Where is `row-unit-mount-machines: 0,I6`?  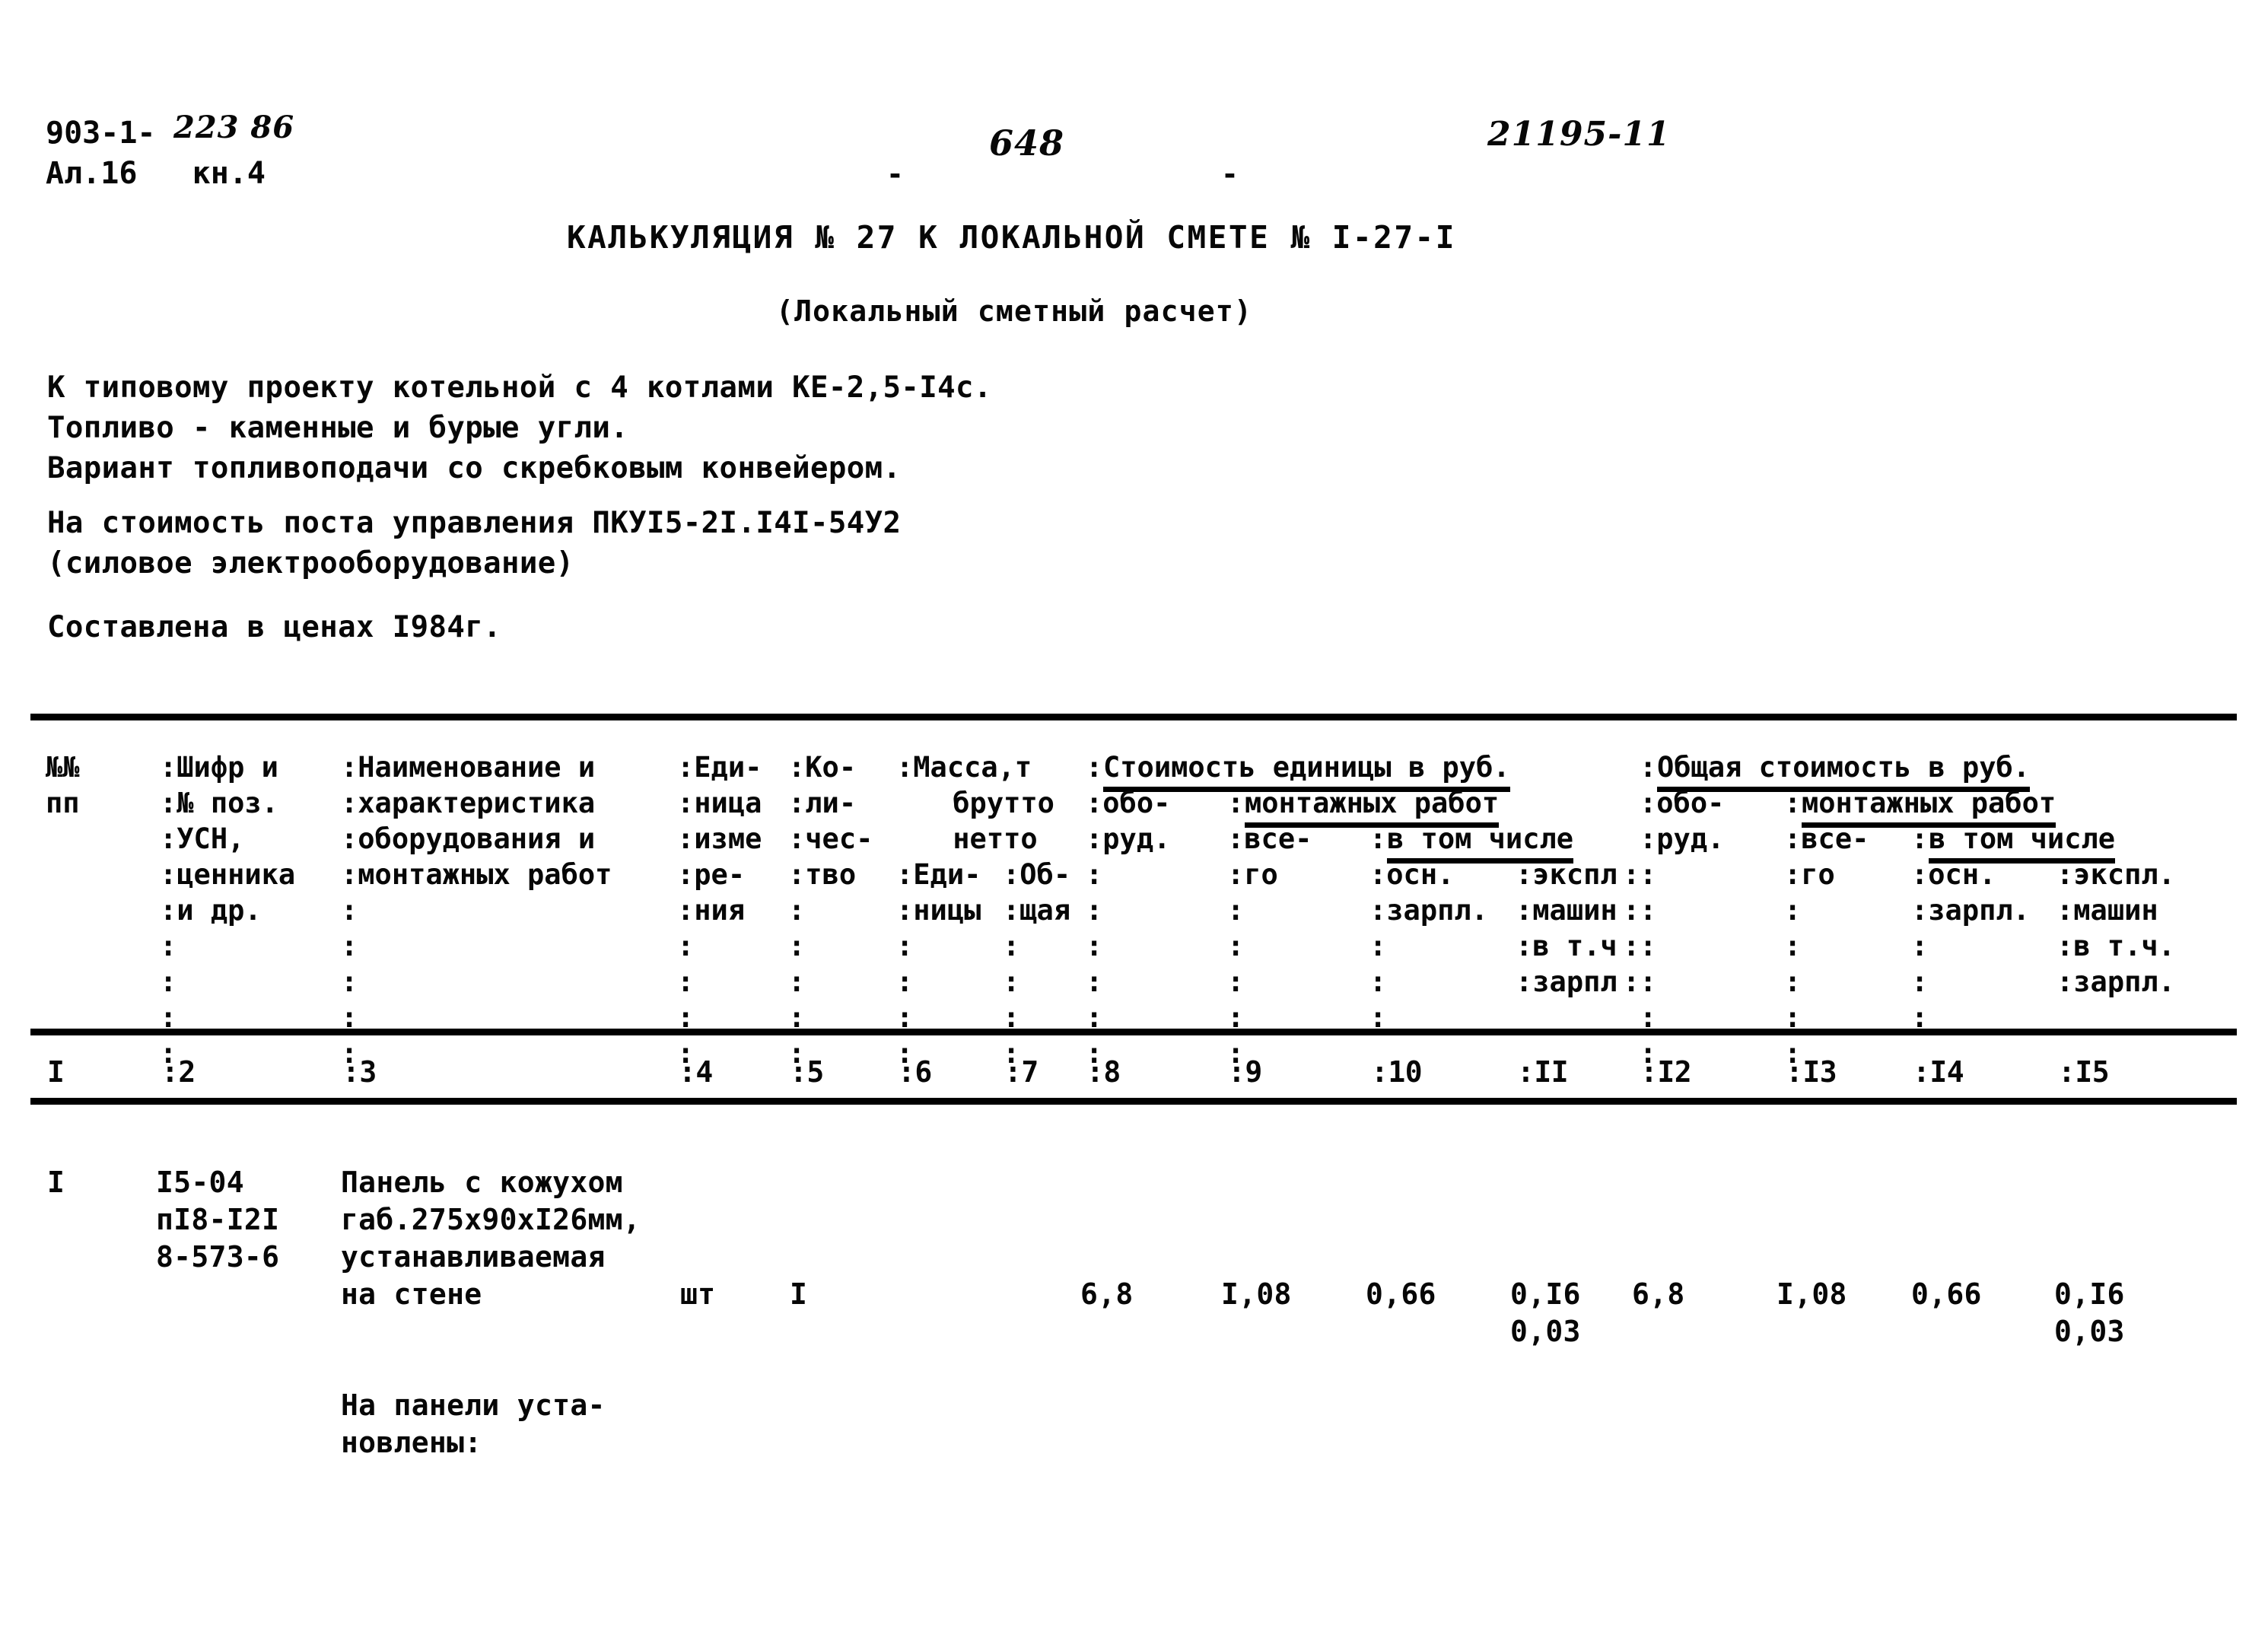 row-unit-mount-machines: 0,I6 is located at coordinates (1545, 1294).